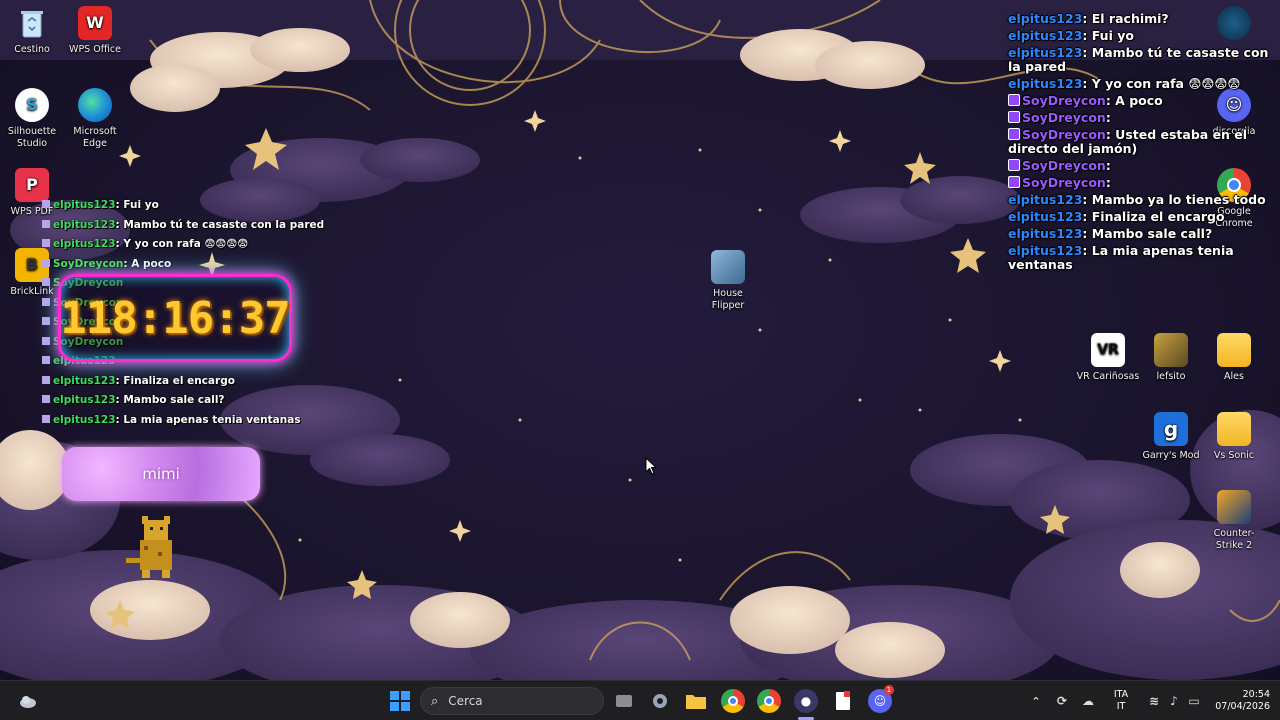  I want to click on desktop-icon-garrys-mod: g Garry's Mod, so click(1171, 437).